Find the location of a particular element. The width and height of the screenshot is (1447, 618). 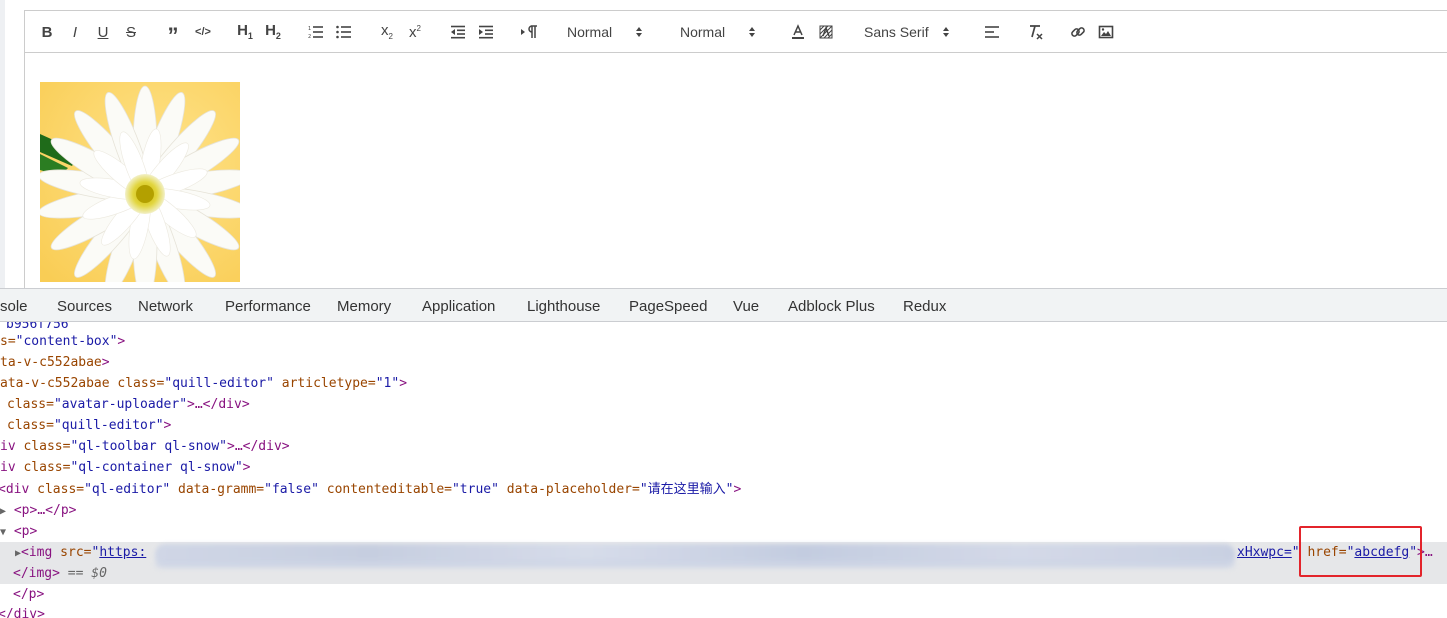

h2-icon: H2 is located at coordinates (273, 32).